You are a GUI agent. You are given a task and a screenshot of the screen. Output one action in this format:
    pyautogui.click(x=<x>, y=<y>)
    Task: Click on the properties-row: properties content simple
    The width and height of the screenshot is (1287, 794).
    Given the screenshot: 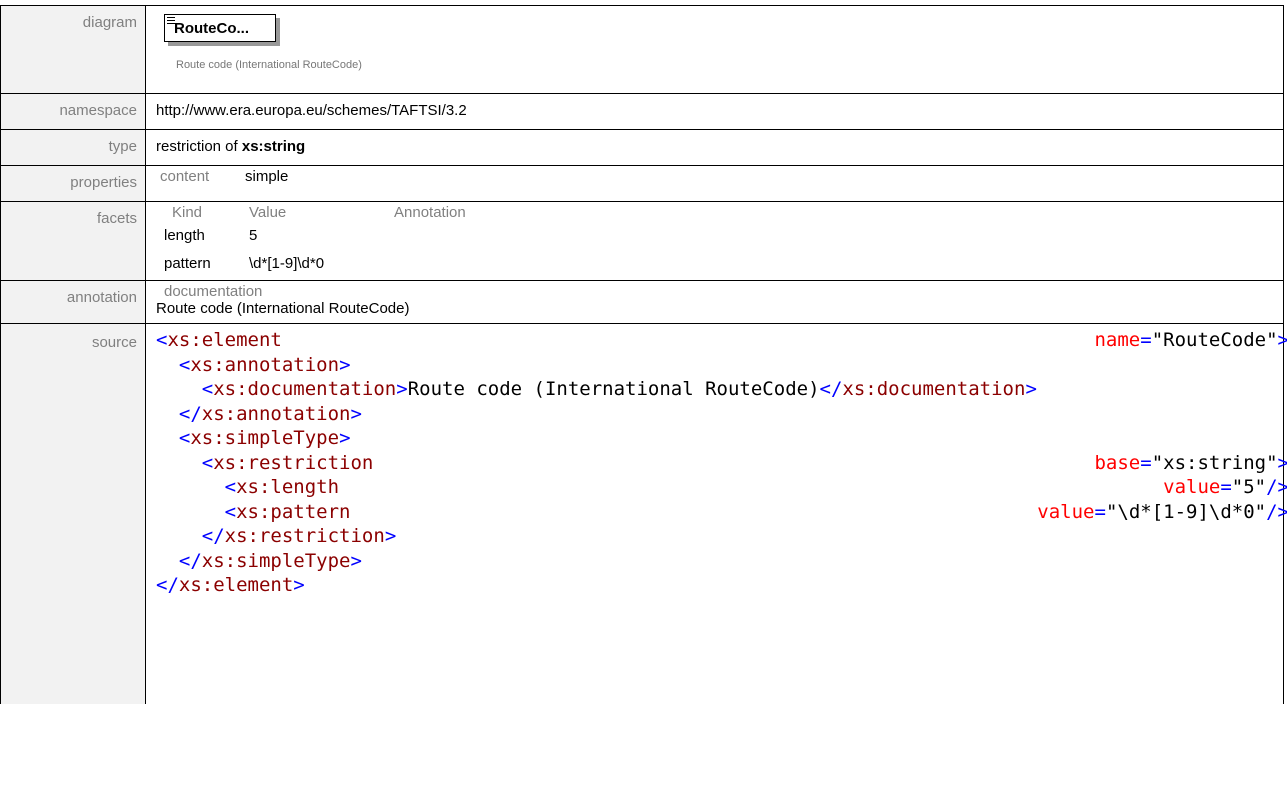 What is the action you would take?
    pyautogui.click(x=642, y=183)
    